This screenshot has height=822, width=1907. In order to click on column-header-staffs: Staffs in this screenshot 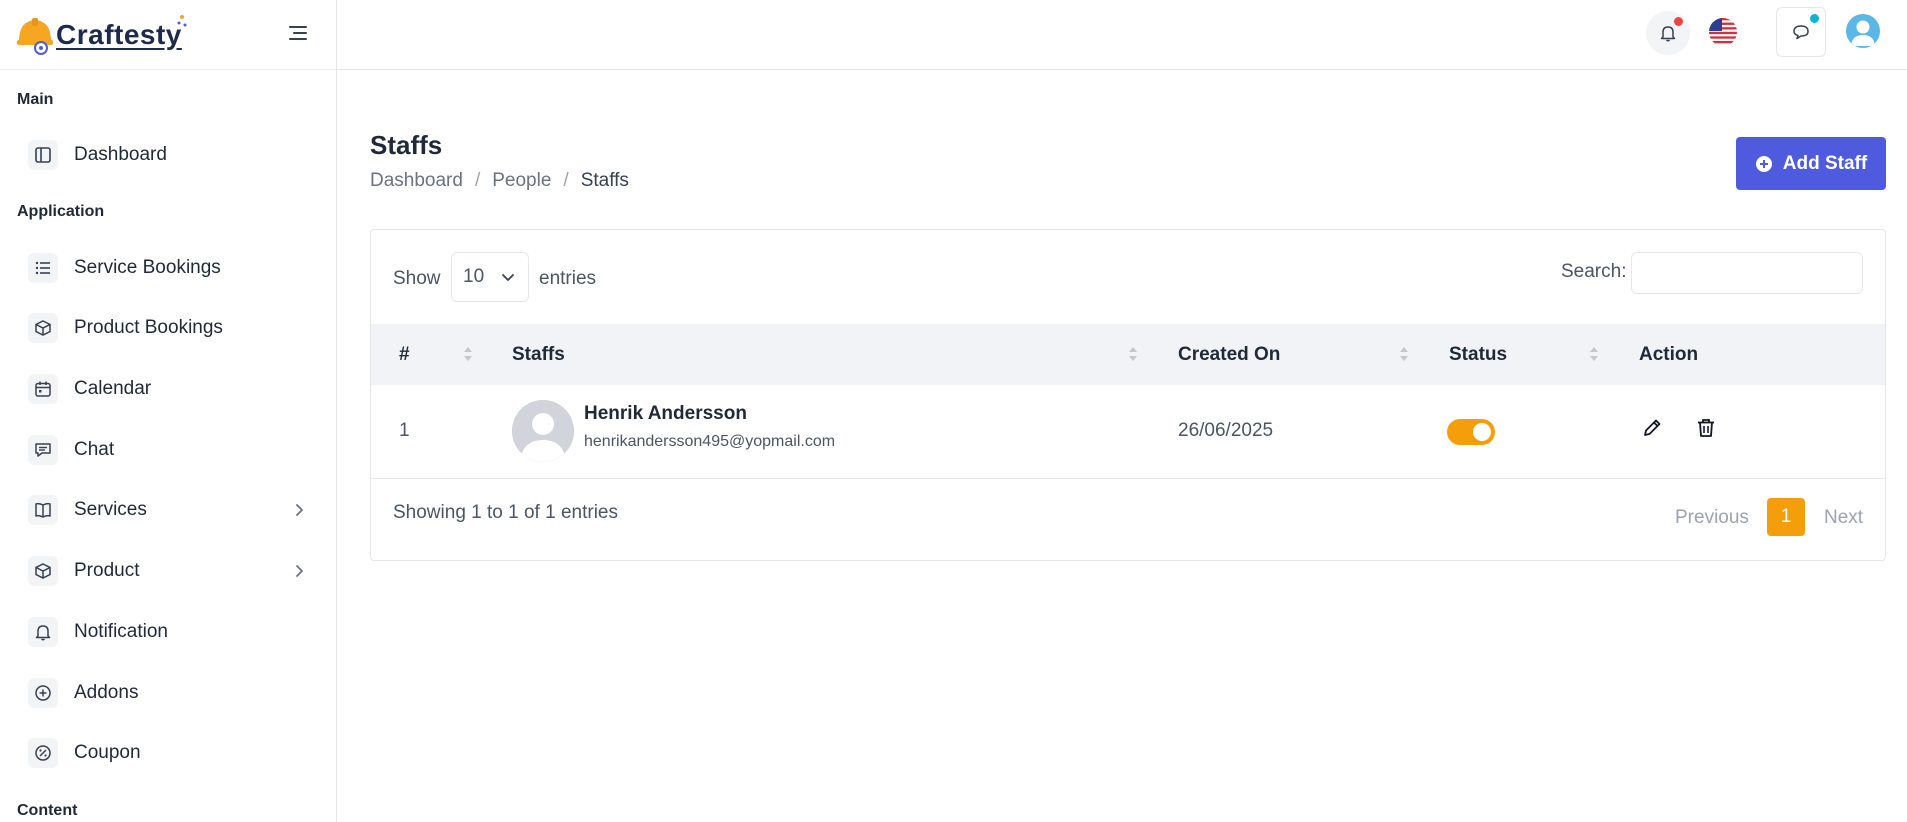, I will do `click(538, 354)`.